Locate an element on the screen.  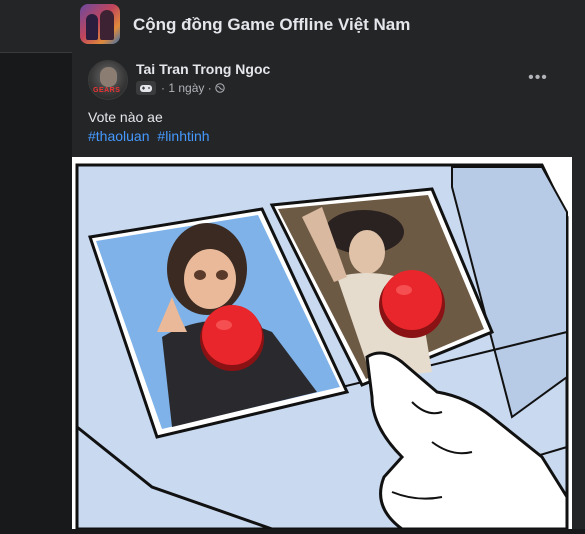
hashtag-link: #thaoluan is located at coordinates (119, 136).